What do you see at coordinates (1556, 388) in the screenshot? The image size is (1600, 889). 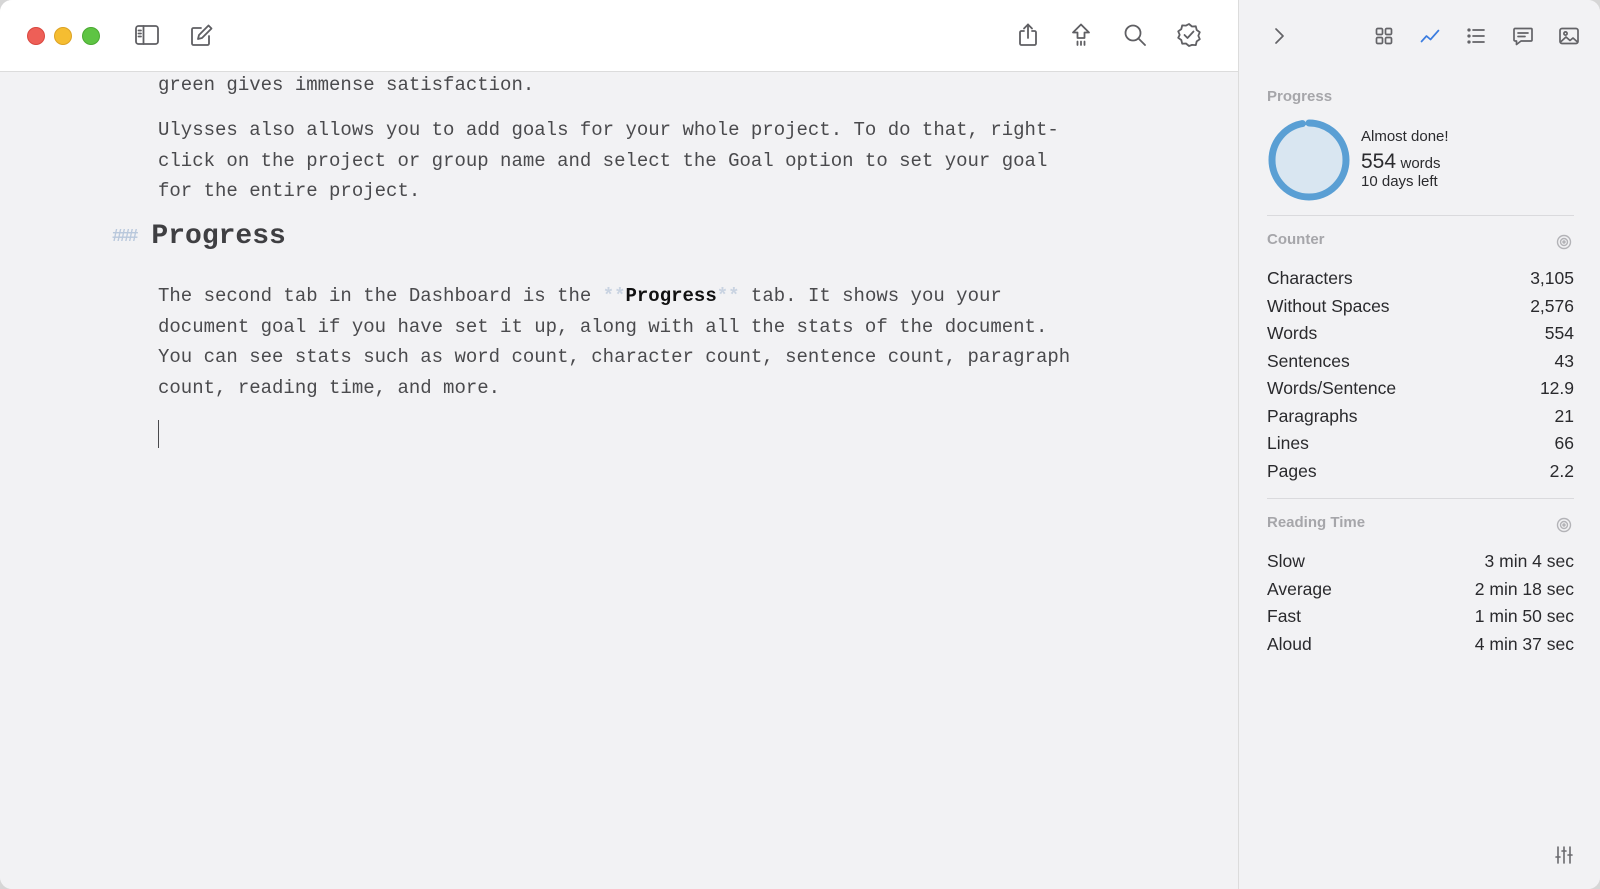 I see `stat-value: 12.9` at bounding box center [1556, 388].